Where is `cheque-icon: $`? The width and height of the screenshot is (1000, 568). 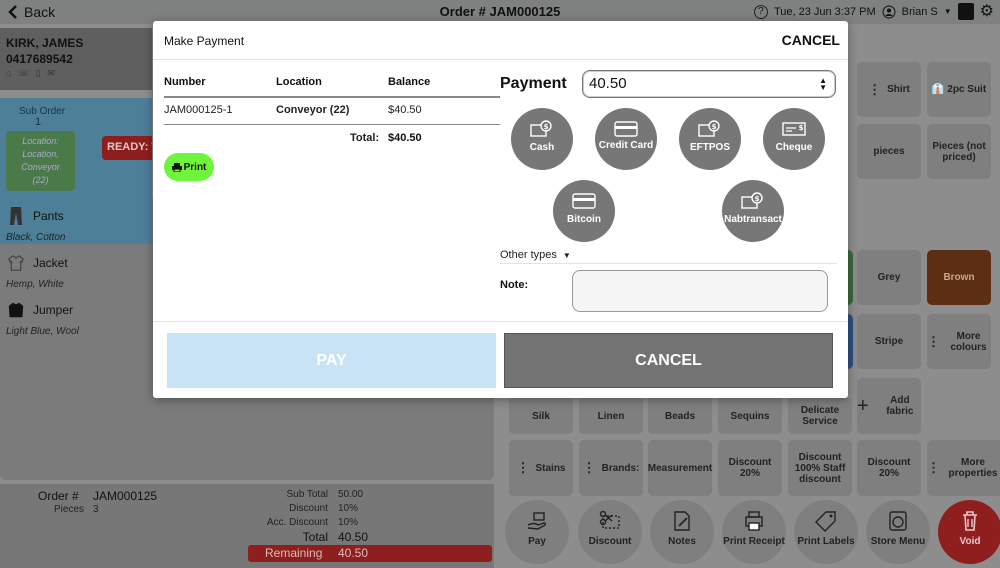 cheque-icon: $ is located at coordinates (794, 129).